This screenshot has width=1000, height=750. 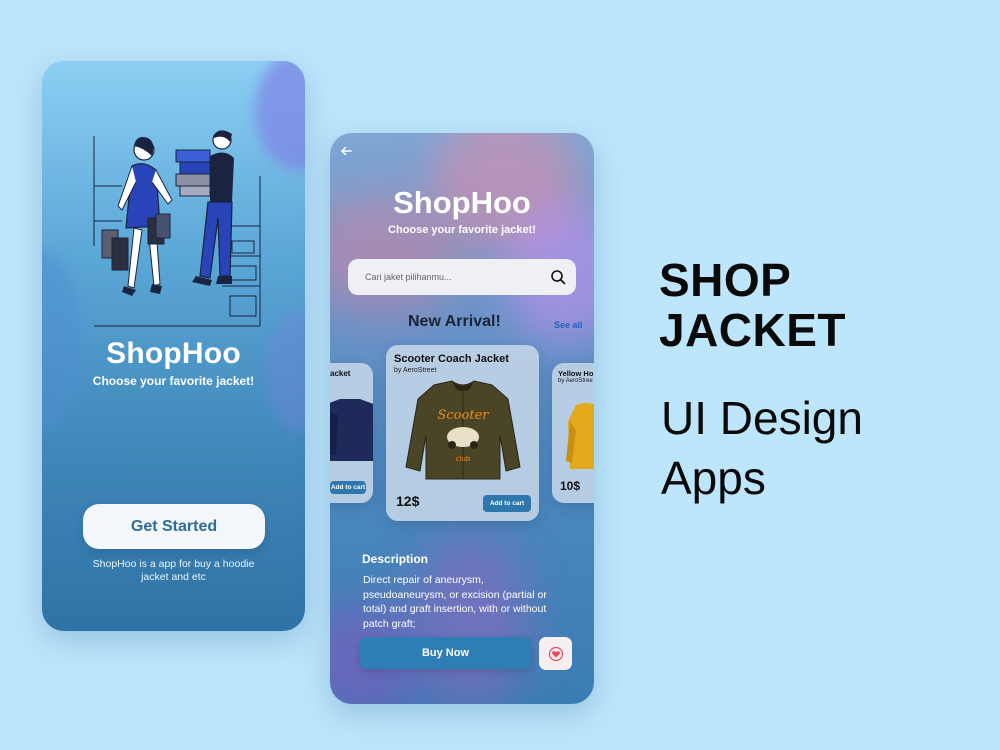 I want to click on jacket-image: Scooter club, so click(x=463, y=430).